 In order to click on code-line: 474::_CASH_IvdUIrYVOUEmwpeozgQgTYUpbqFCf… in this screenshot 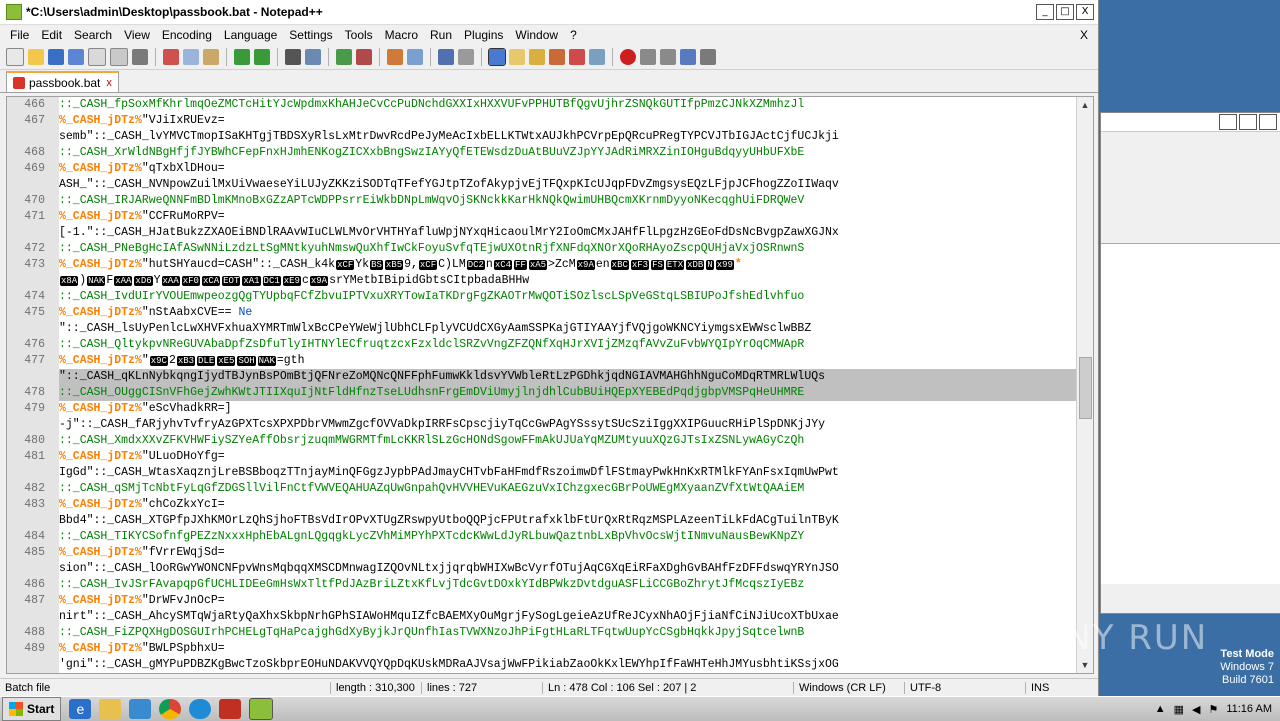, I will do `click(542, 297)`.